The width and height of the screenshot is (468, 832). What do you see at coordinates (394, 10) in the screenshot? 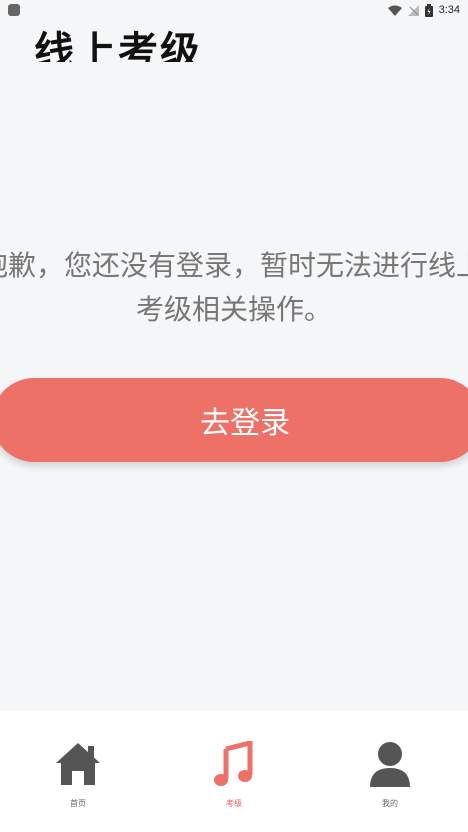
I see `wifi-icon` at bounding box center [394, 10].